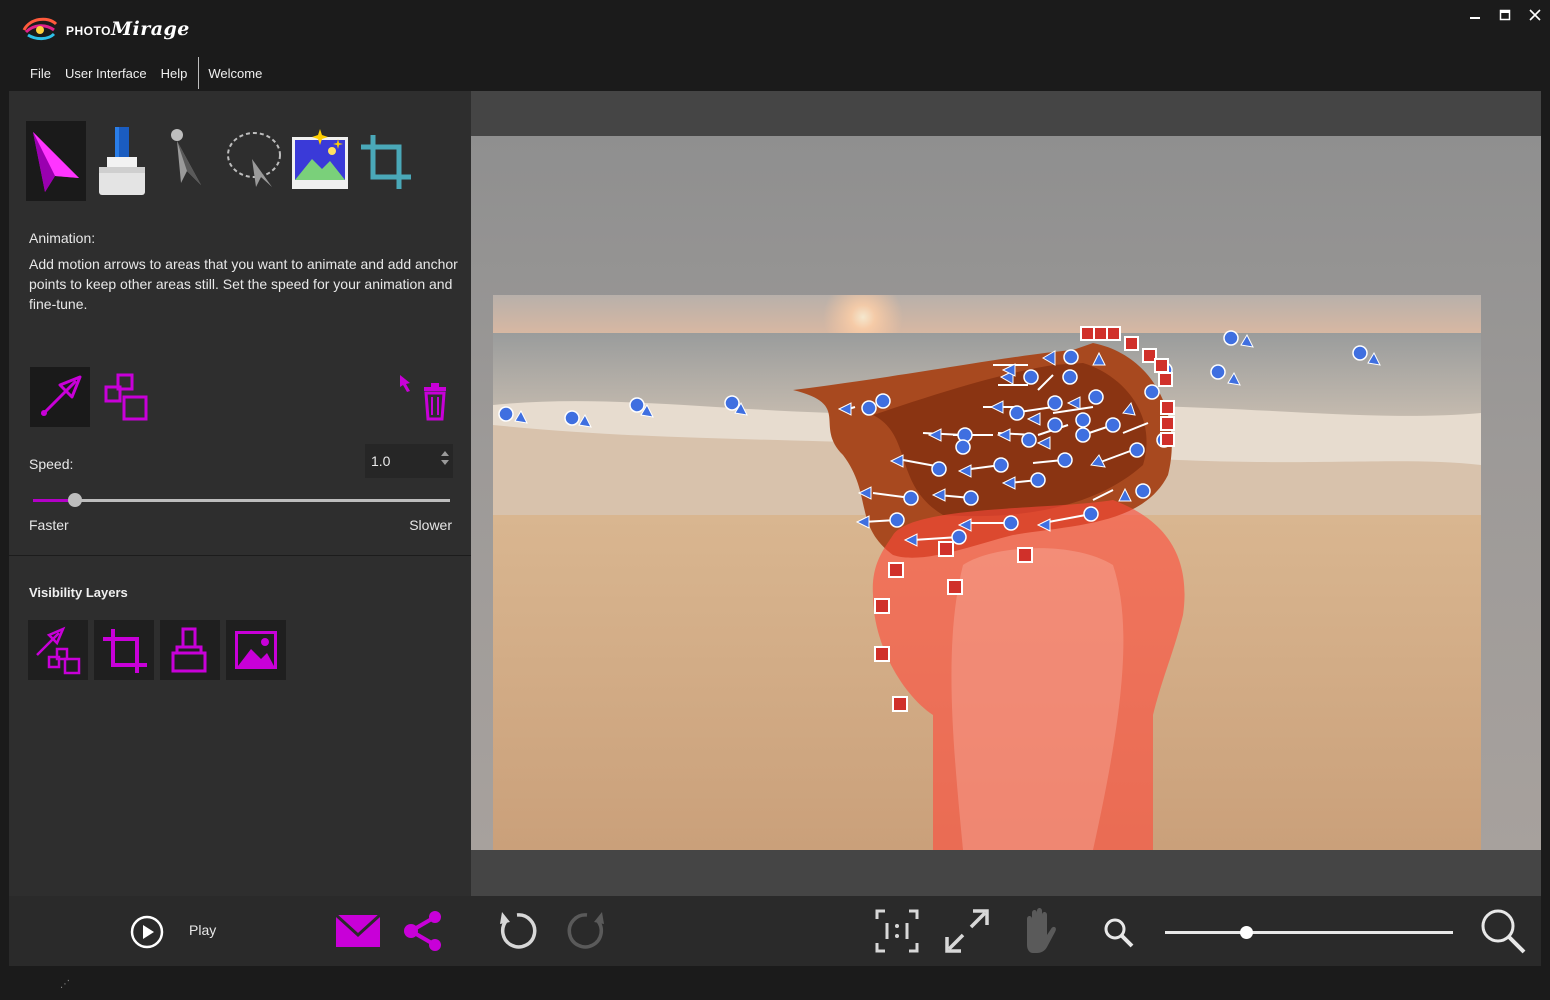  What do you see at coordinates (1475, 15) in the screenshot?
I see `minimize-button` at bounding box center [1475, 15].